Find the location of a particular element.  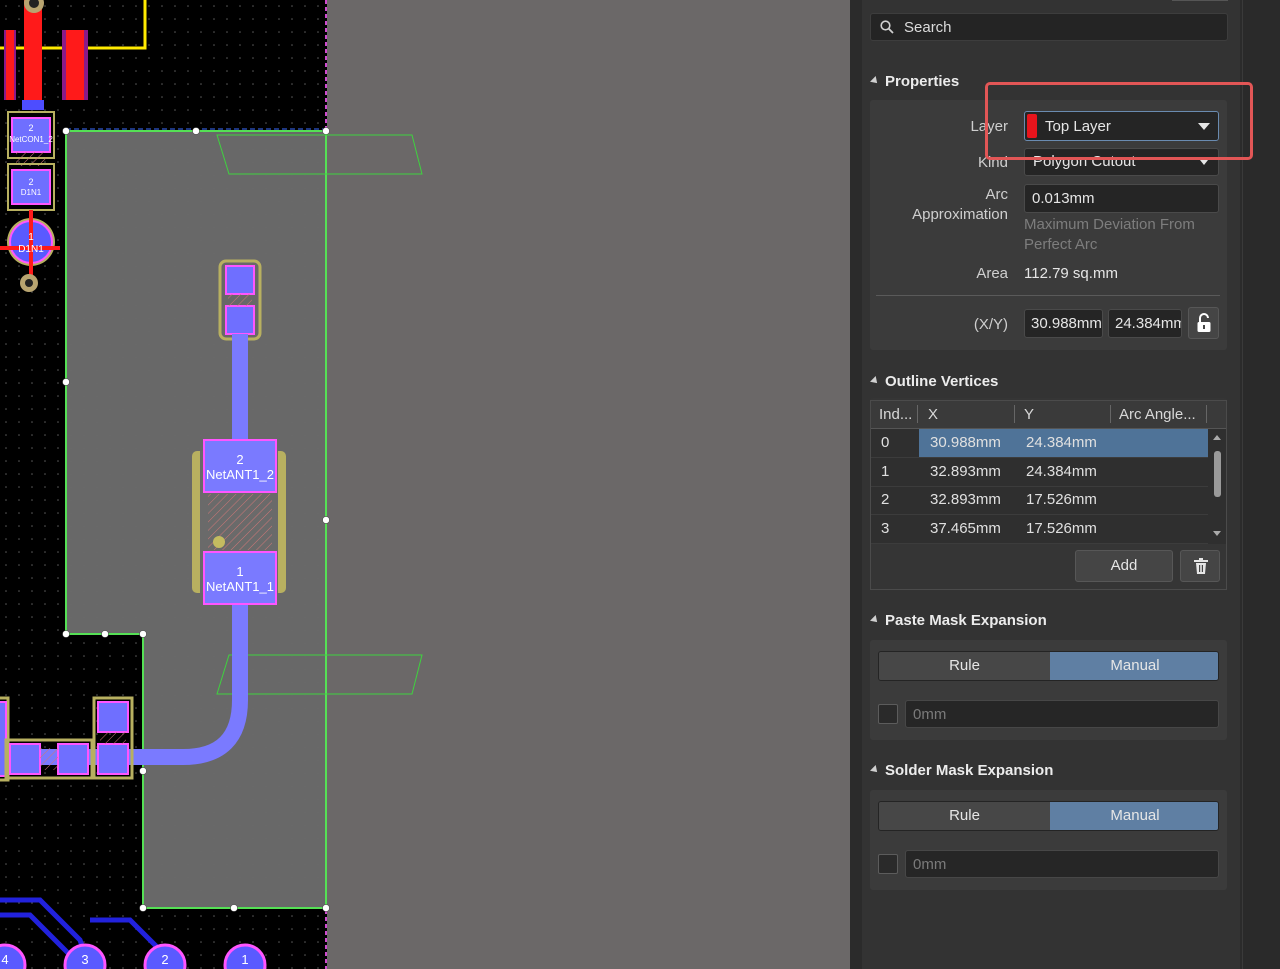

divider is located at coordinates (1200, 0).